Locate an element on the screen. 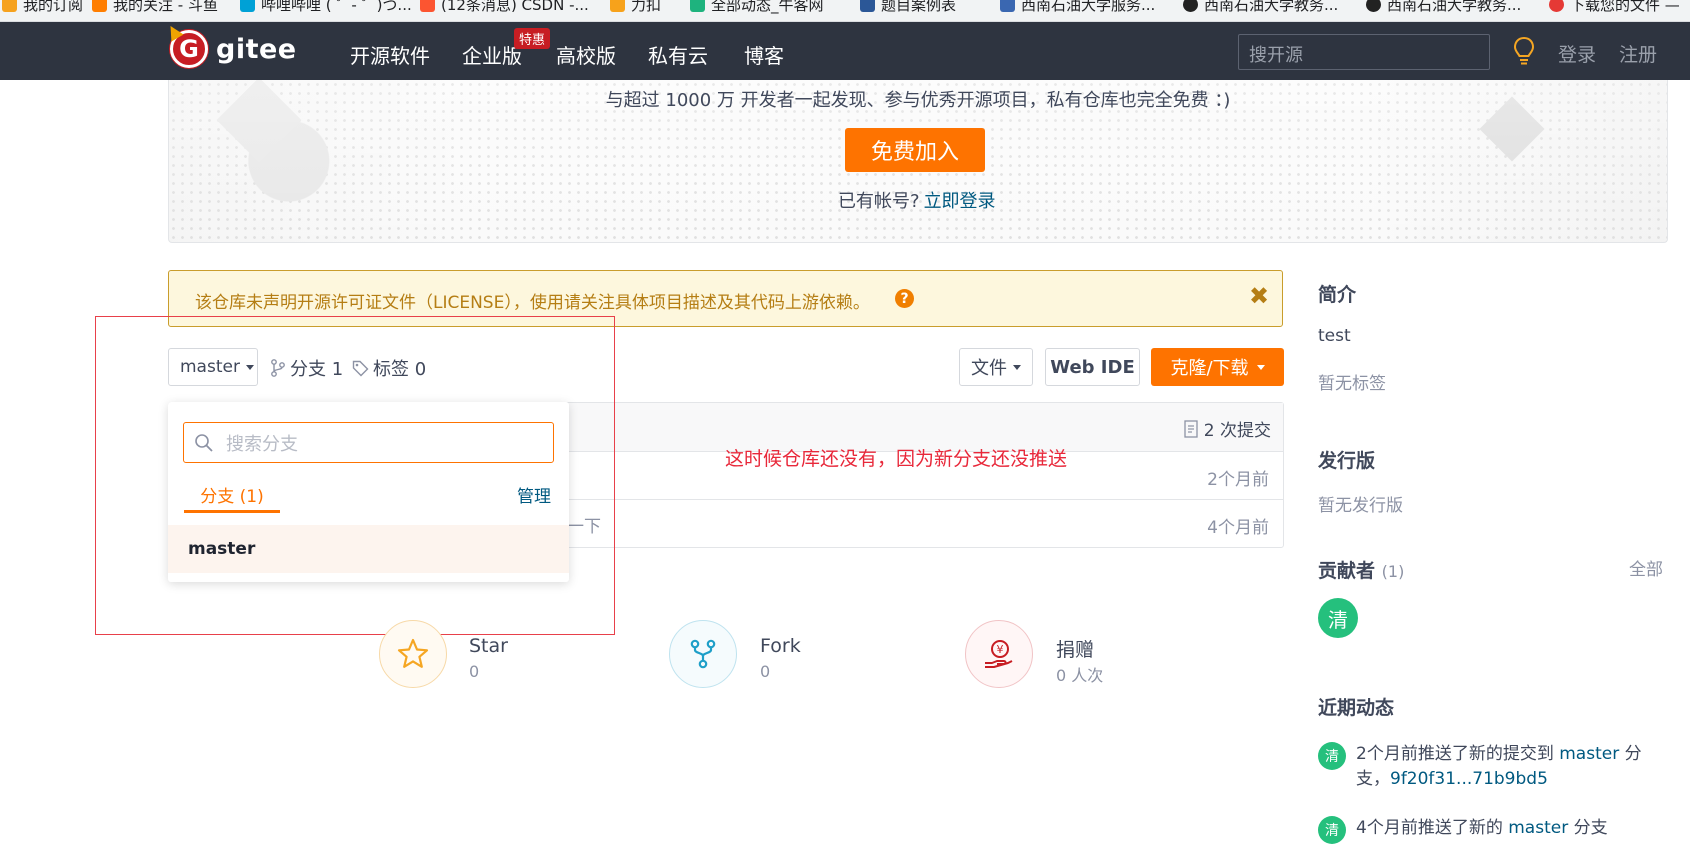  fork-label: Fork is located at coordinates (780, 646).